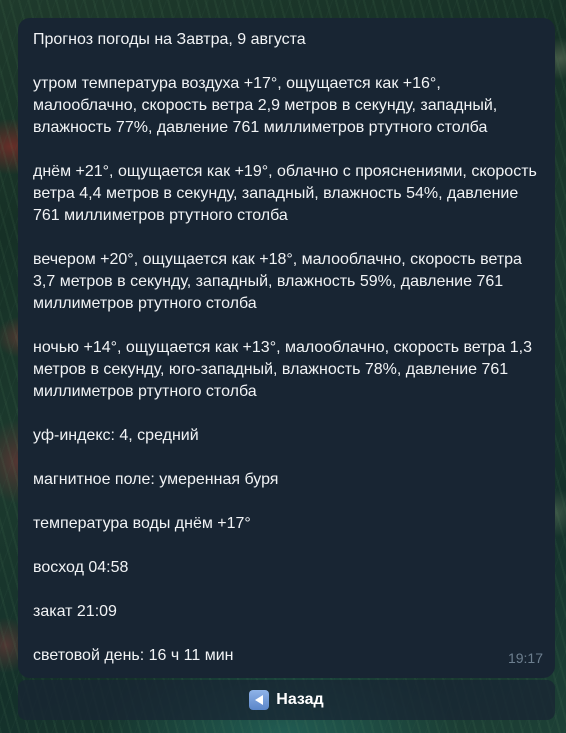 Image resolution: width=566 pixels, height=733 pixels. What do you see at coordinates (81, 567) in the screenshot?
I see `sunrise: восход 04:58` at bounding box center [81, 567].